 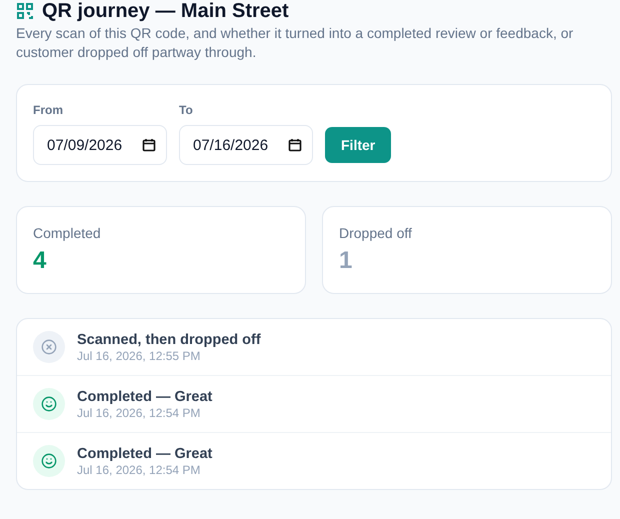 I want to click on stat-label: Dropped off, so click(x=376, y=233).